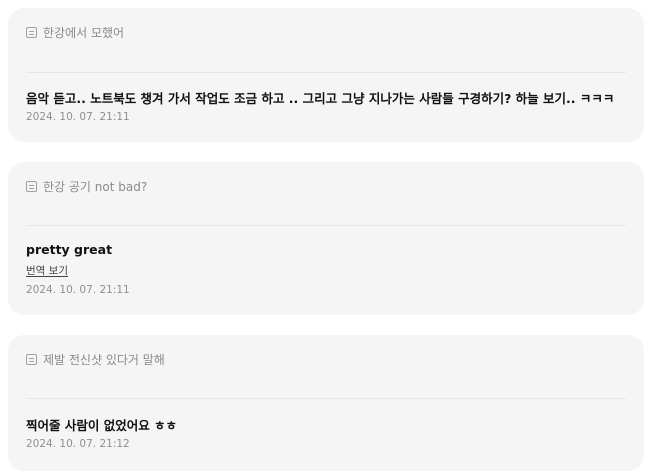  I want to click on reply-message: pretty great, so click(69, 249).